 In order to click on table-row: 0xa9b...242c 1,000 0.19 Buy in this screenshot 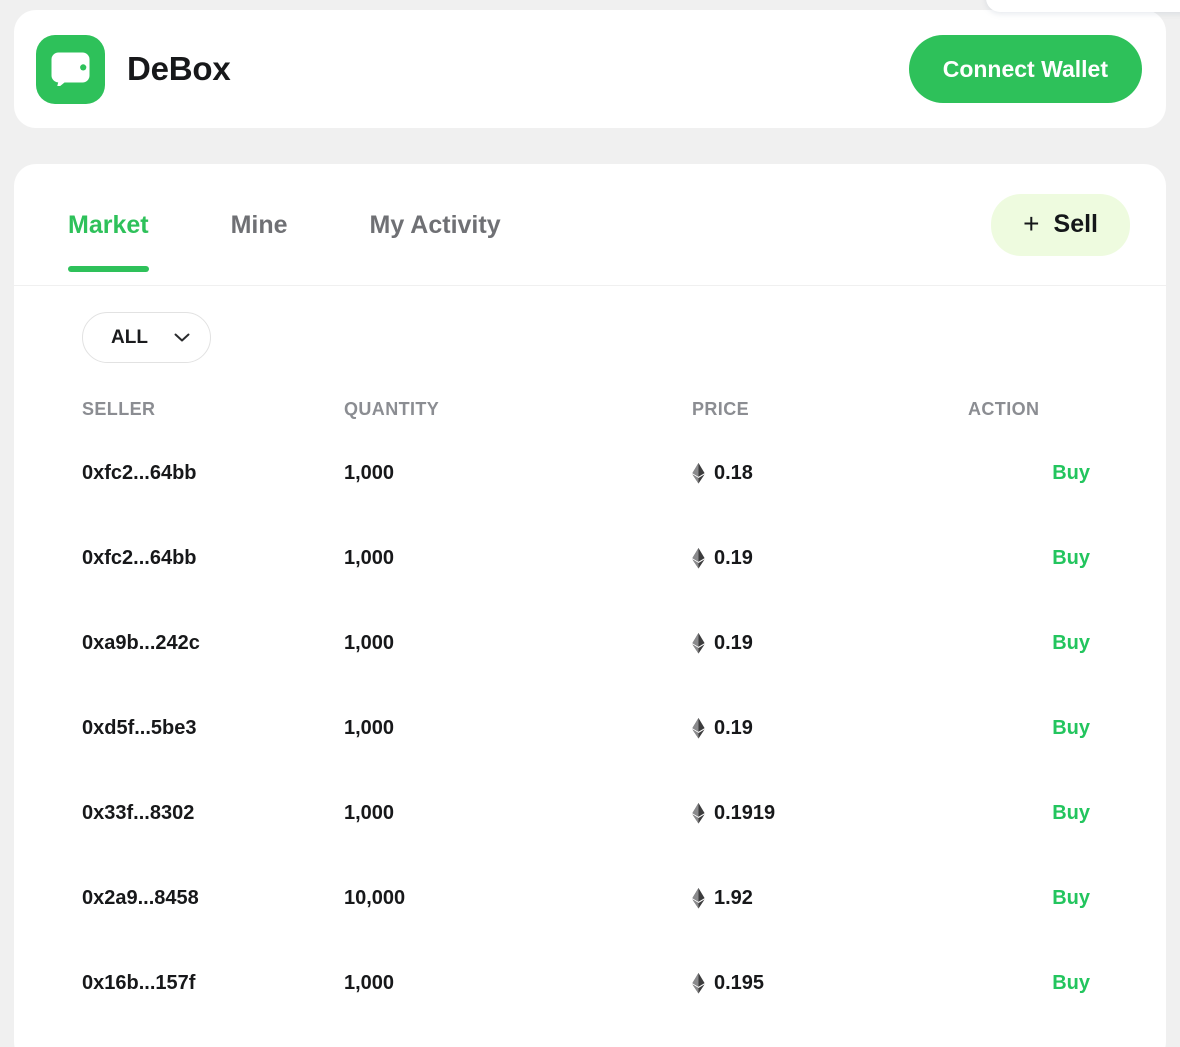, I will do `click(590, 643)`.